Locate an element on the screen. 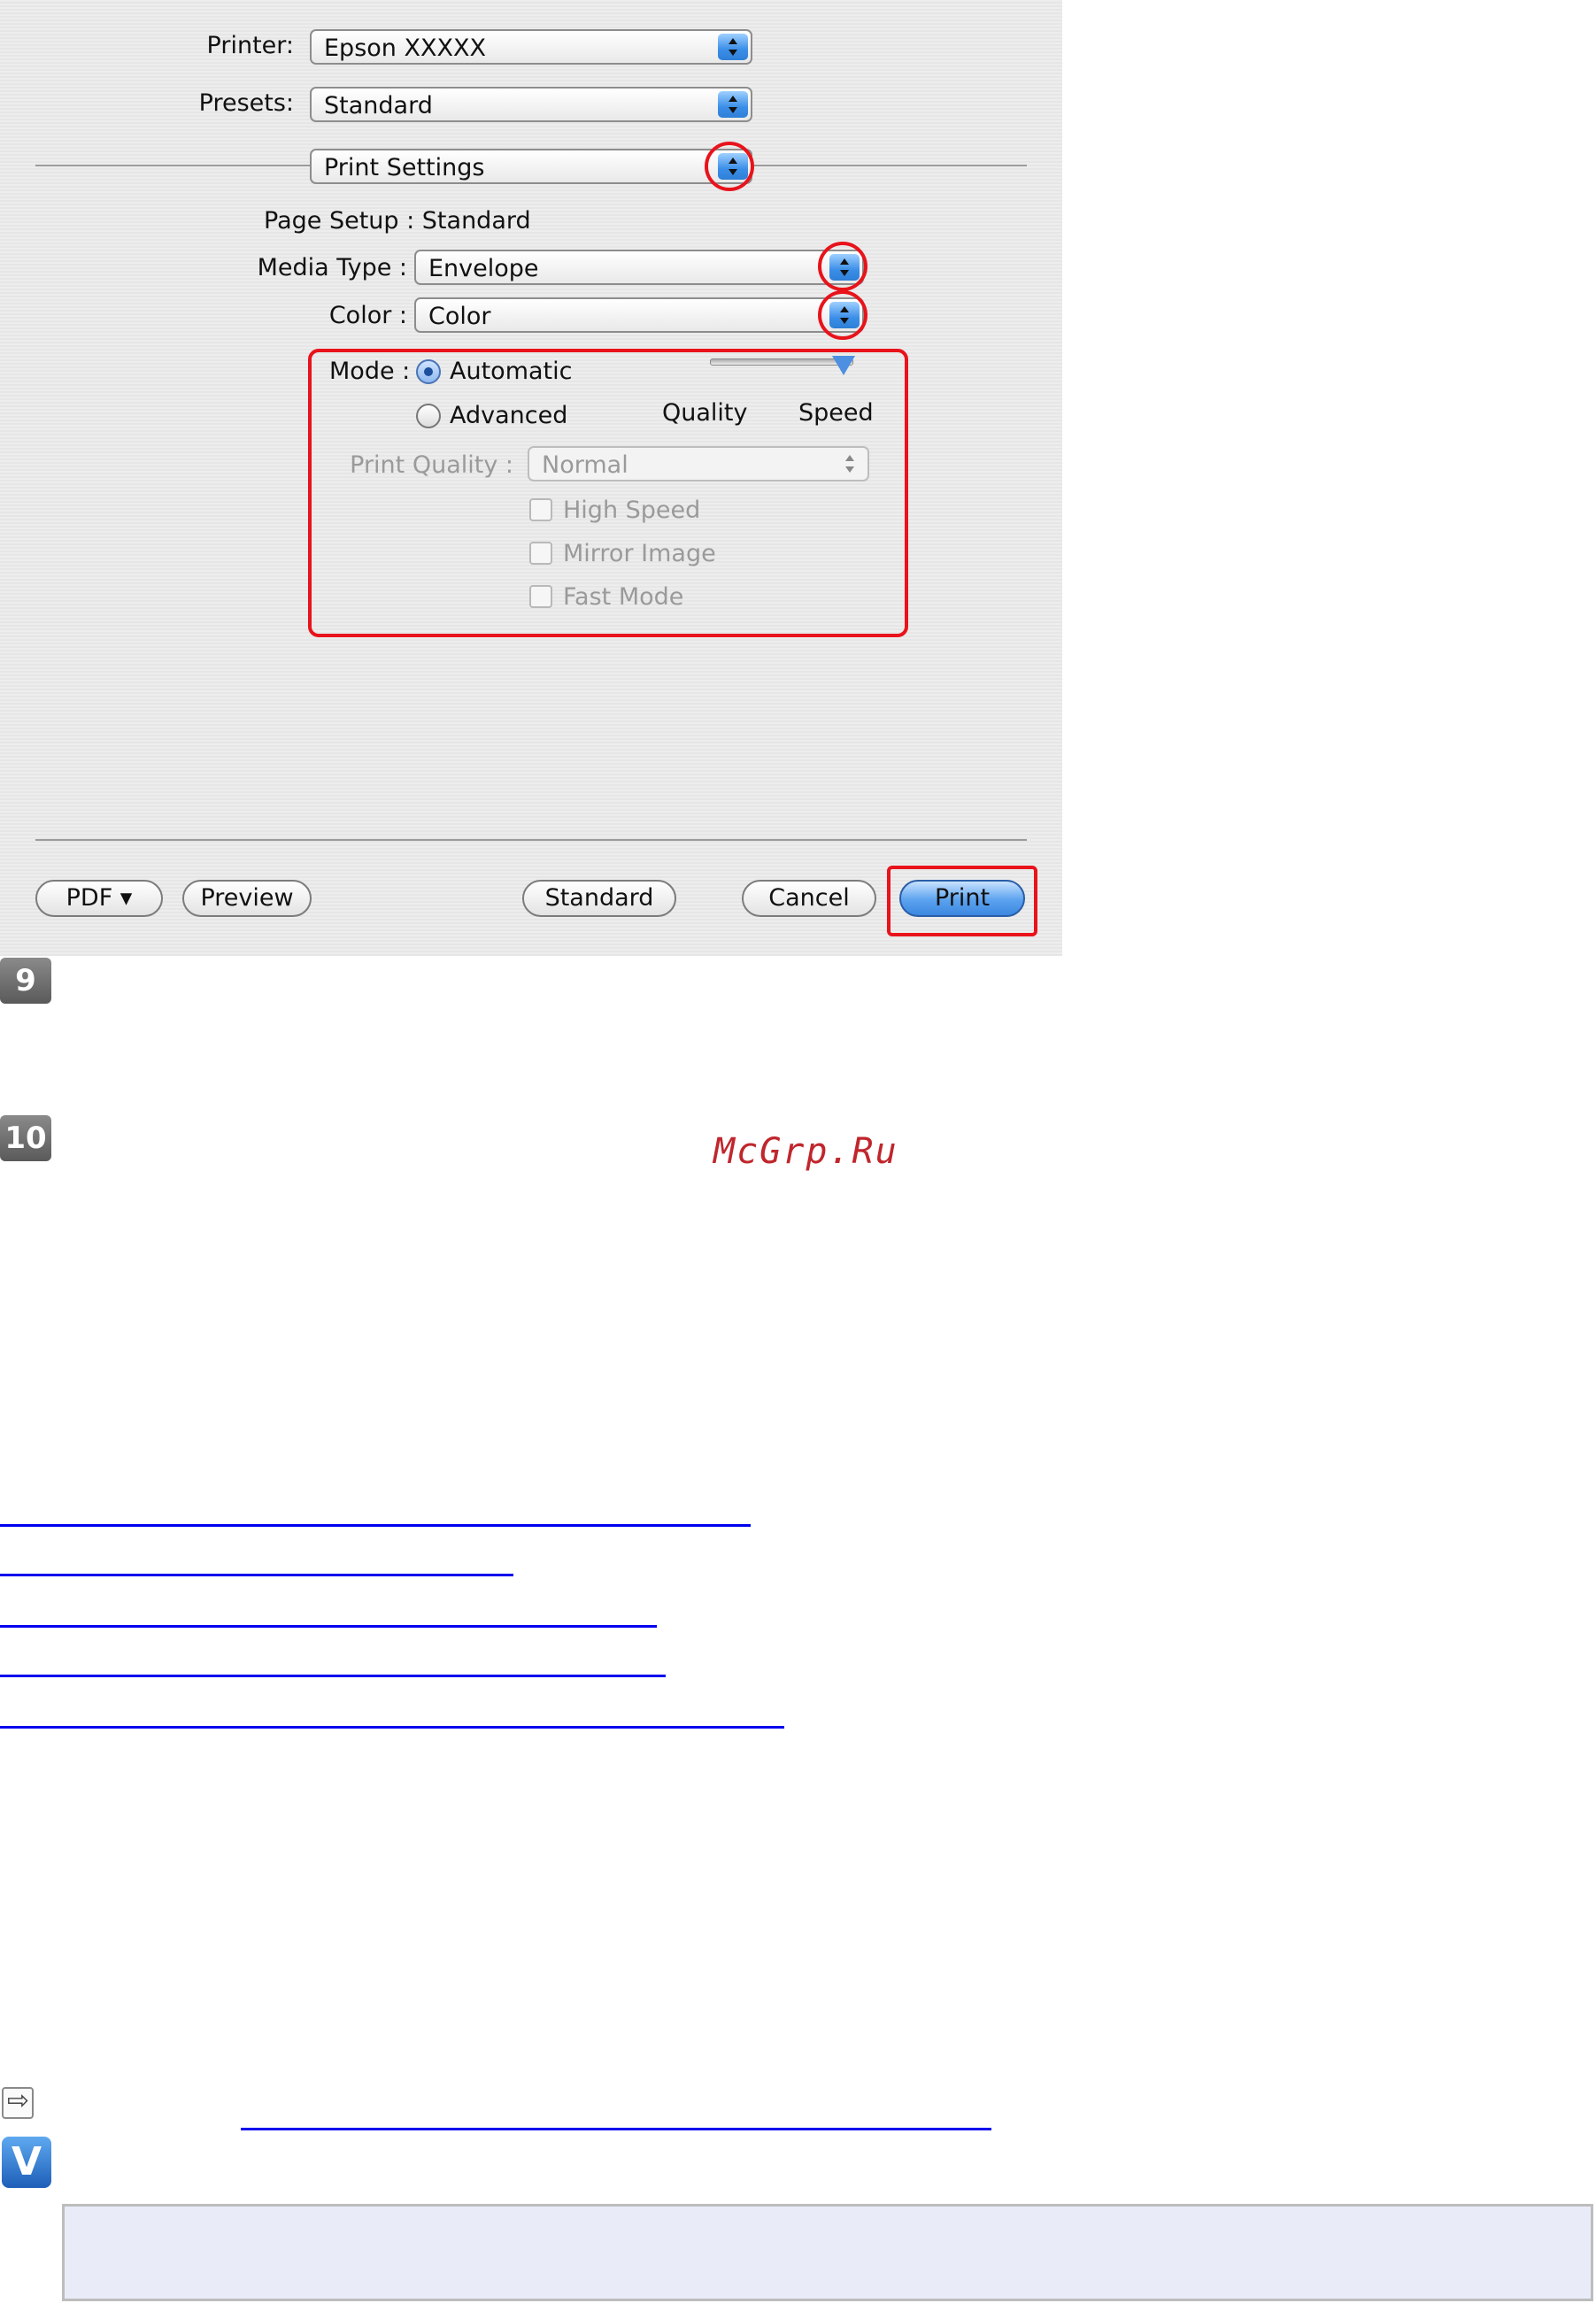 This screenshot has width=1596, height=2303. high-speed-label: High Speed is located at coordinates (632, 511).